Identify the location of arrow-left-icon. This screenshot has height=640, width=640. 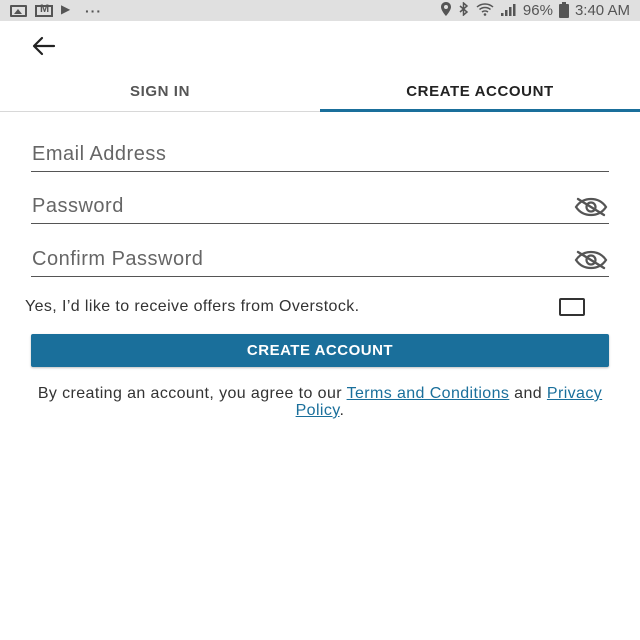
(44, 46).